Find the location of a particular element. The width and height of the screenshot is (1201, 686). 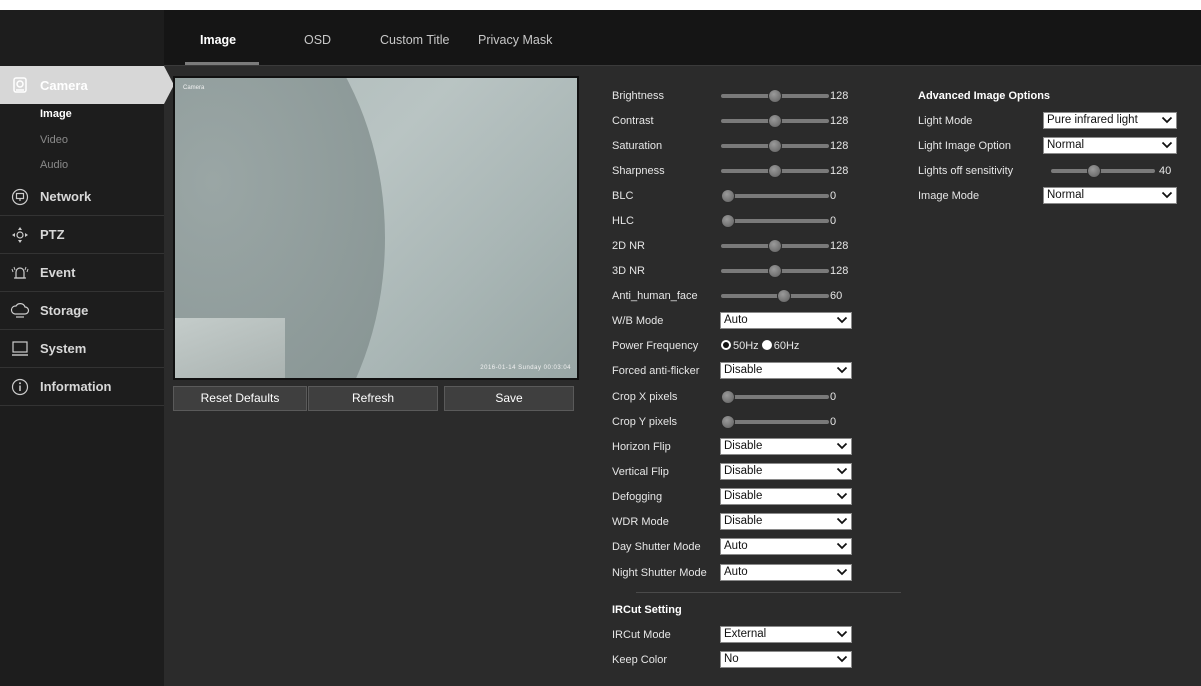

sidebar-item-label: PTZ is located at coordinates (52, 234).